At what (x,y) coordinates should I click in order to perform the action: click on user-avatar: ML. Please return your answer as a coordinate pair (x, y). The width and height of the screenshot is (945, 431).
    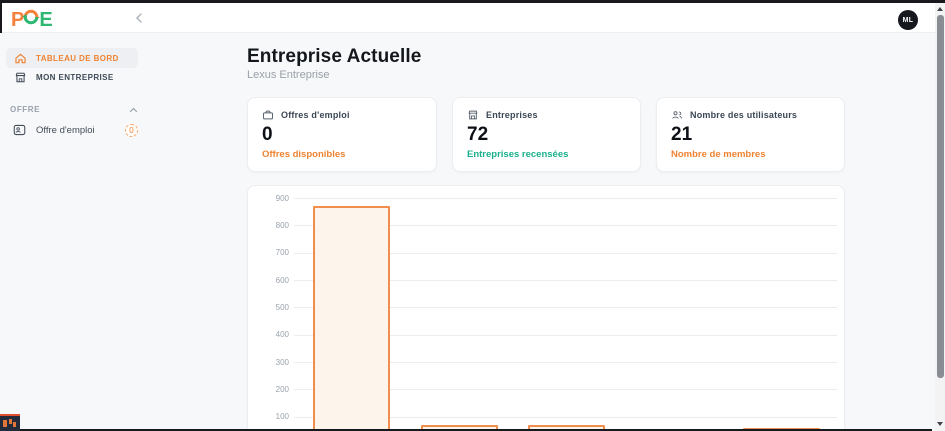
    Looking at the image, I should click on (908, 20).